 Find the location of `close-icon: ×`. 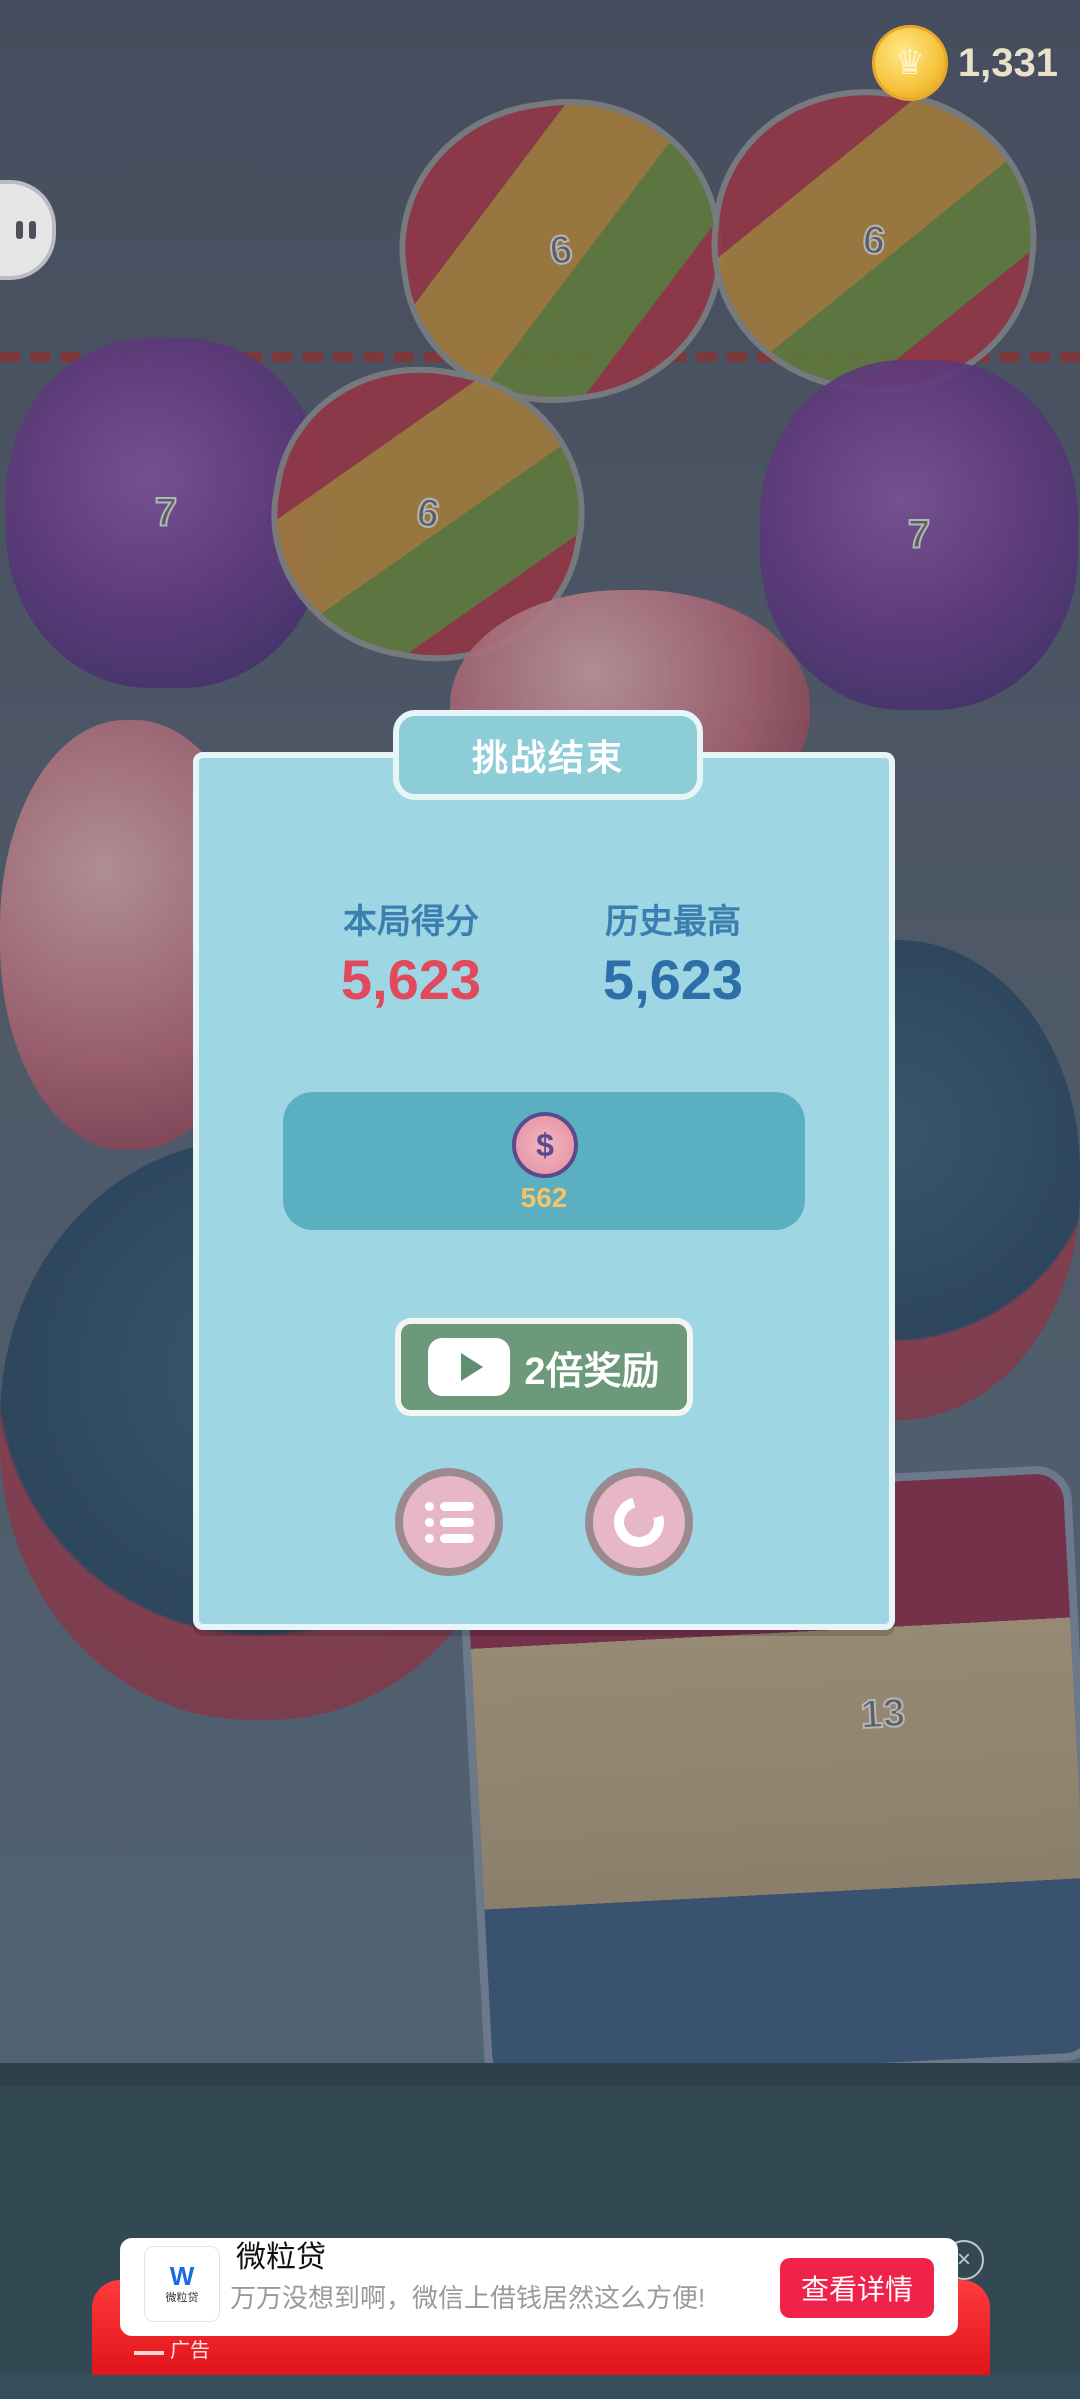

close-icon: × is located at coordinates (964, 2260).